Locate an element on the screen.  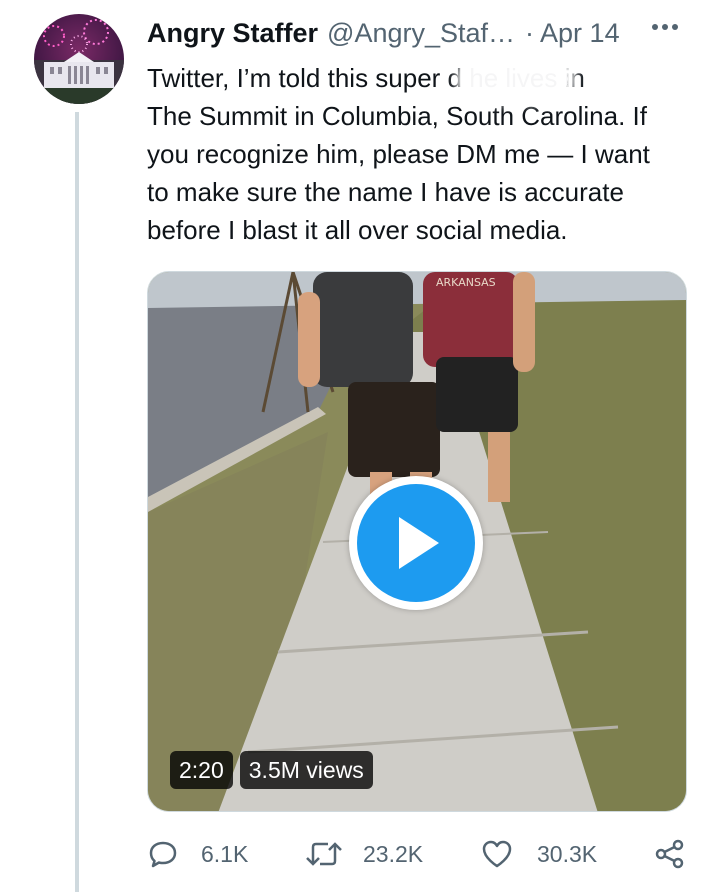
video-duration: 2:20 is located at coordinates (201, 770).